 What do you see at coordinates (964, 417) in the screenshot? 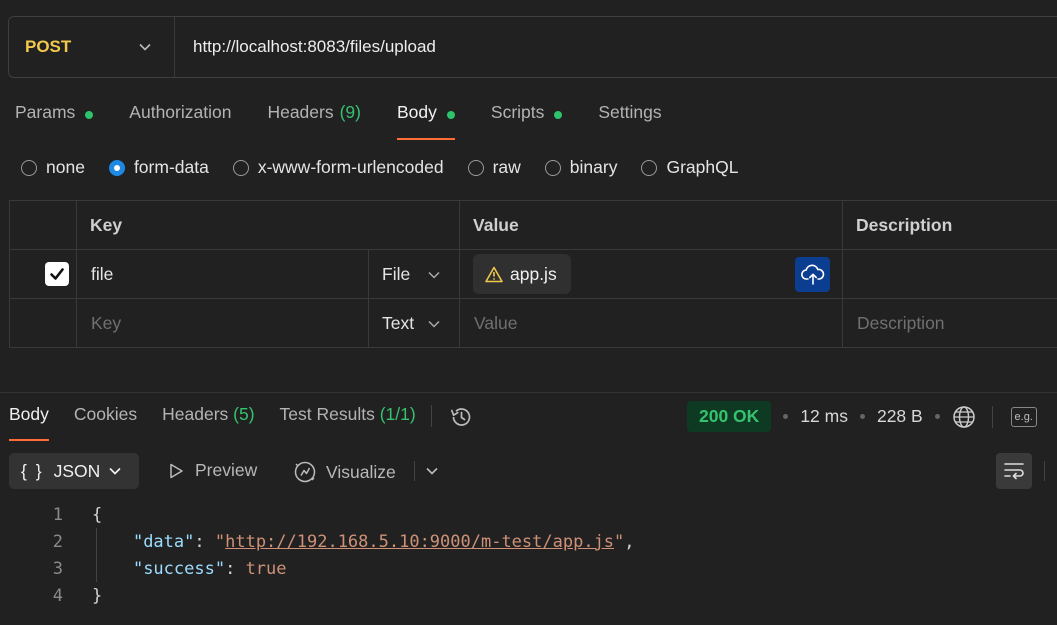
I see `globe-icon` at bounding box center [964, 417].